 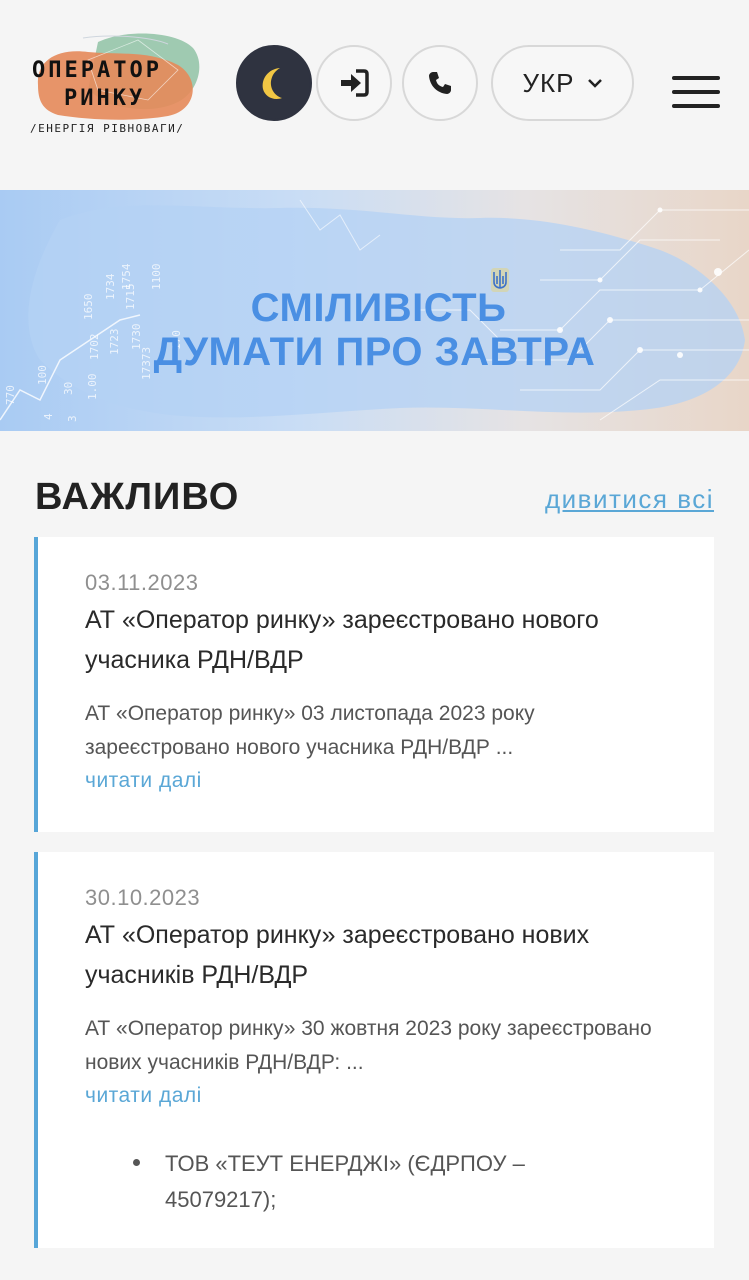 I want to click on moon-icon, so click(x=272, y=83).